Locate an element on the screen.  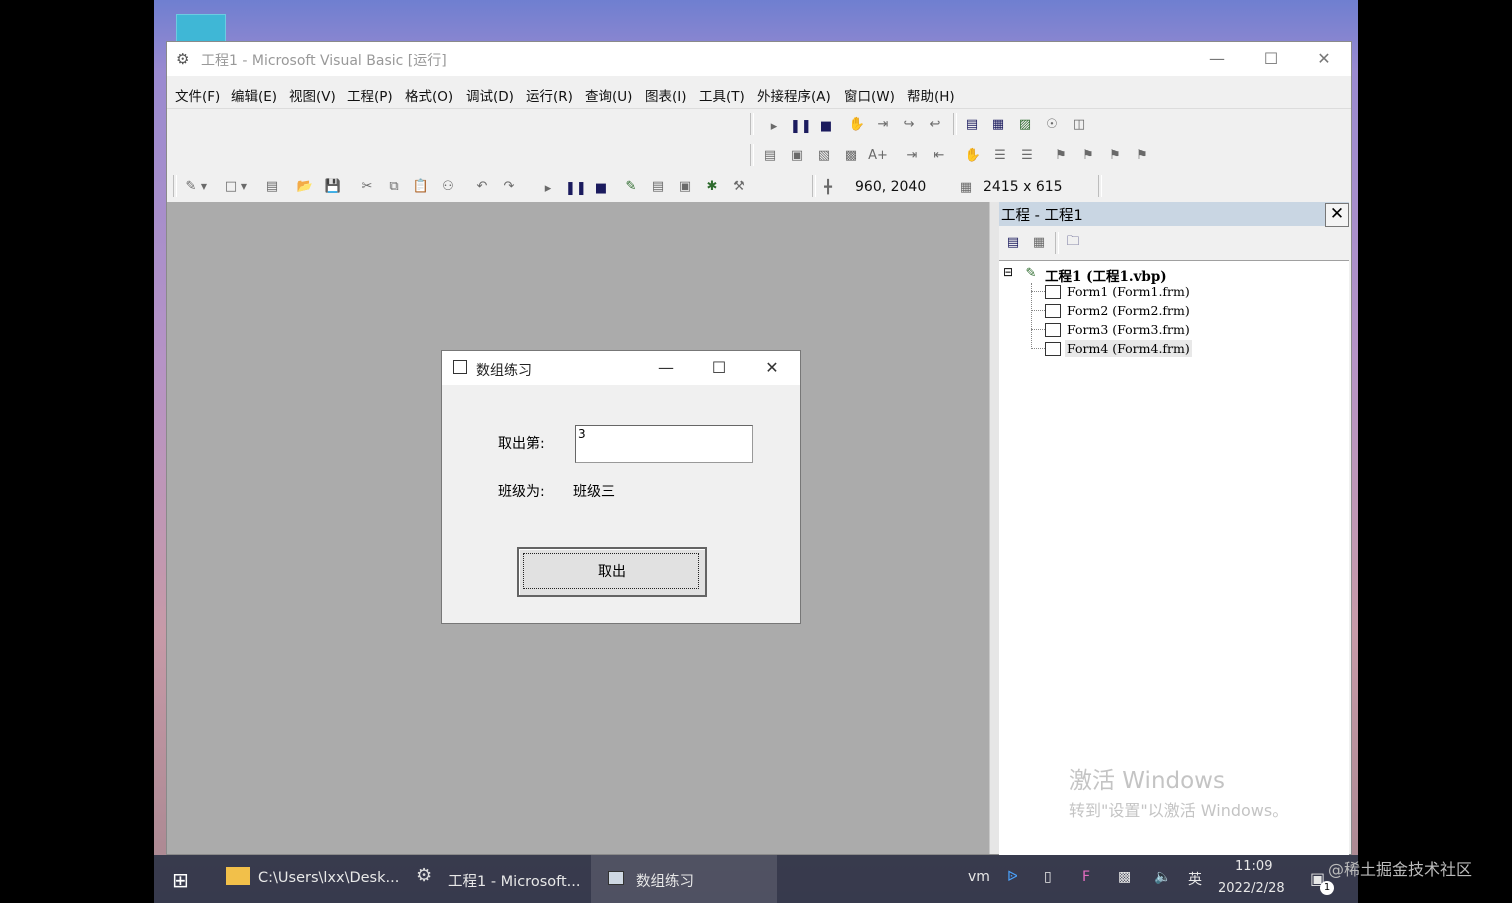
network-icon: ▩ is located at coordinates (1124, 877).